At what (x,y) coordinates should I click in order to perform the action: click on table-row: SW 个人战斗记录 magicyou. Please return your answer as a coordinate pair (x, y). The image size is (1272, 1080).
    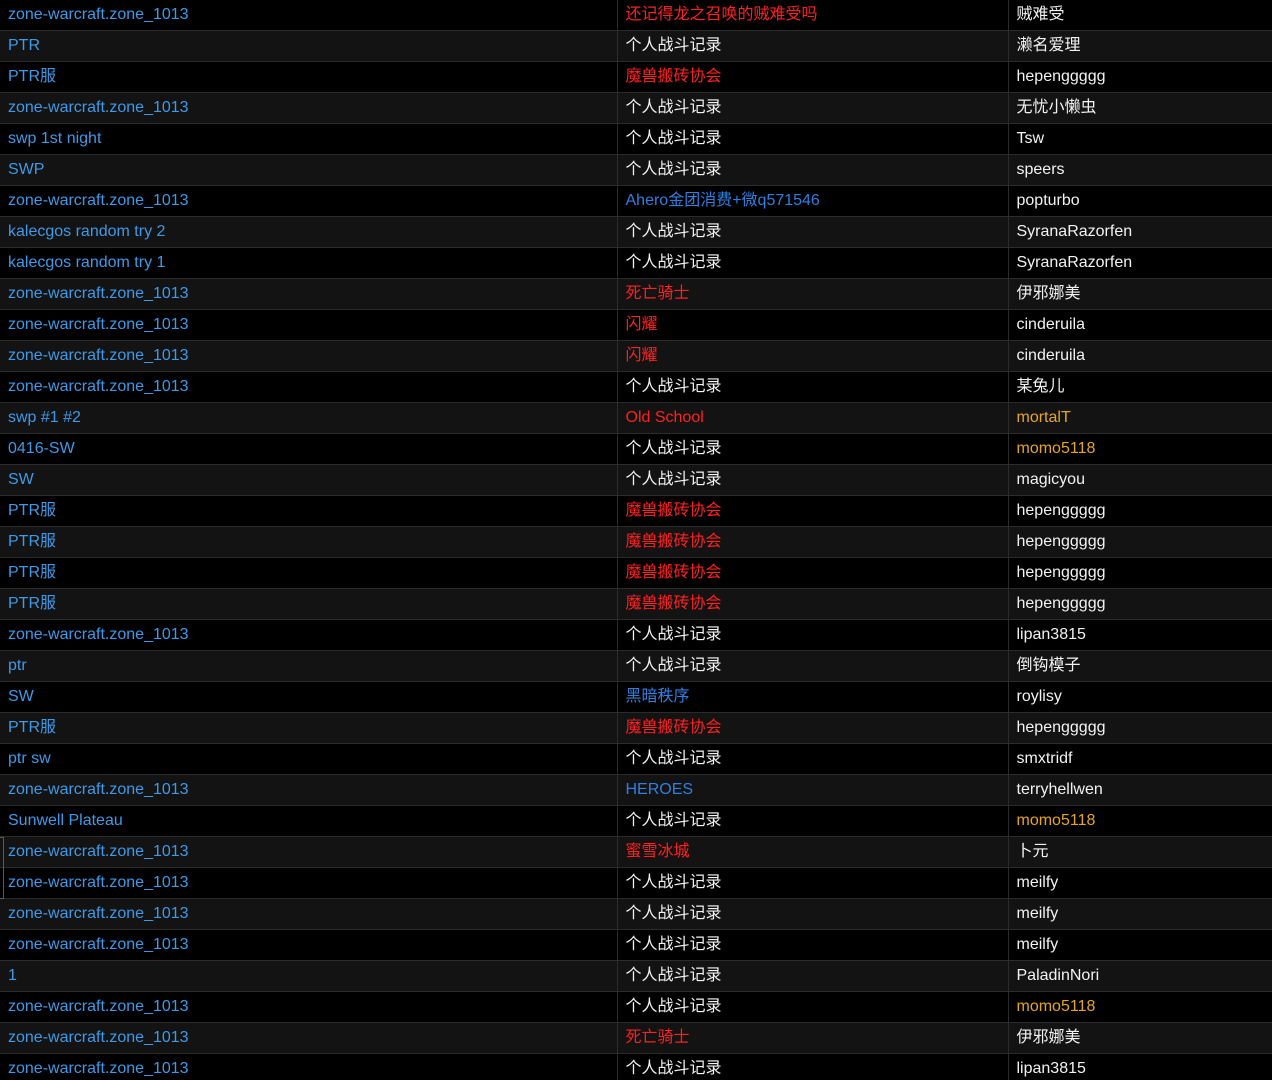
    Looking at the image, I should click on (636, 480).